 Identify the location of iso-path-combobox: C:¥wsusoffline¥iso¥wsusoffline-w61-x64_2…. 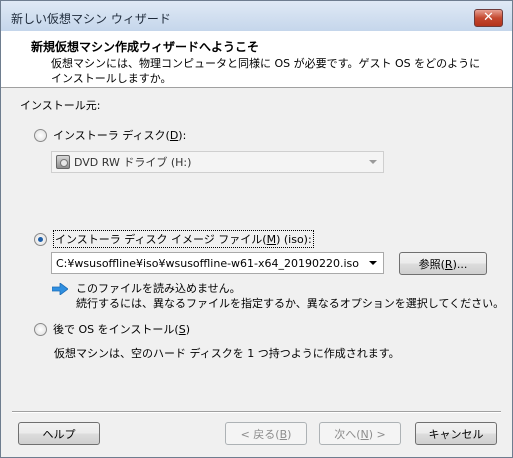
(217, 263).